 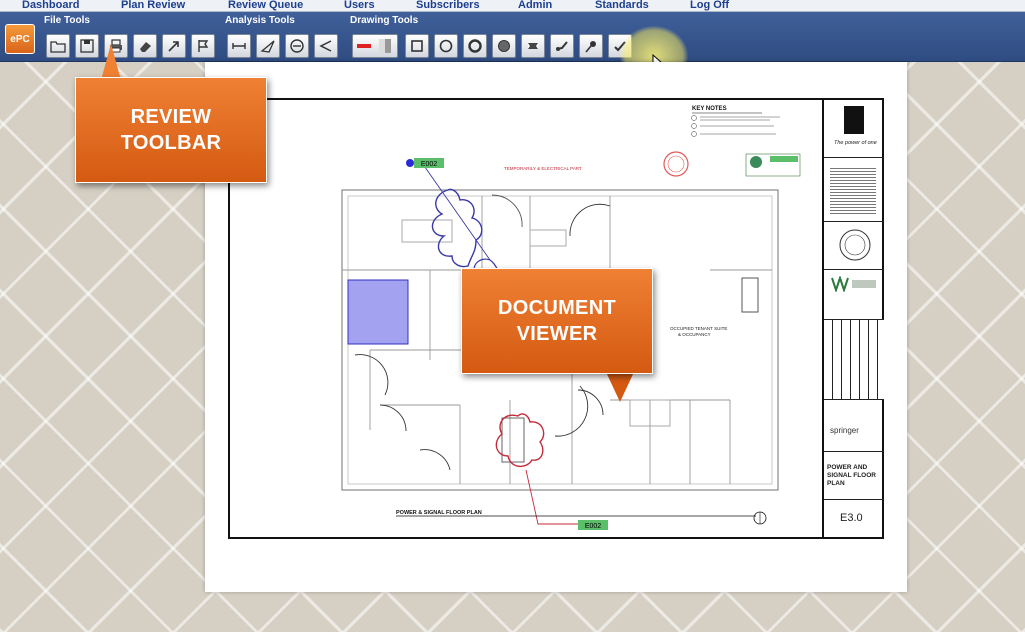 I want to click on save-button, so click(x=87, y=46).